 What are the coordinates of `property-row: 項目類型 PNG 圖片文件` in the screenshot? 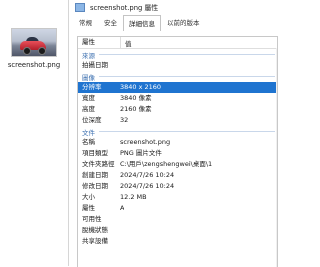 It's located at (177, 153).